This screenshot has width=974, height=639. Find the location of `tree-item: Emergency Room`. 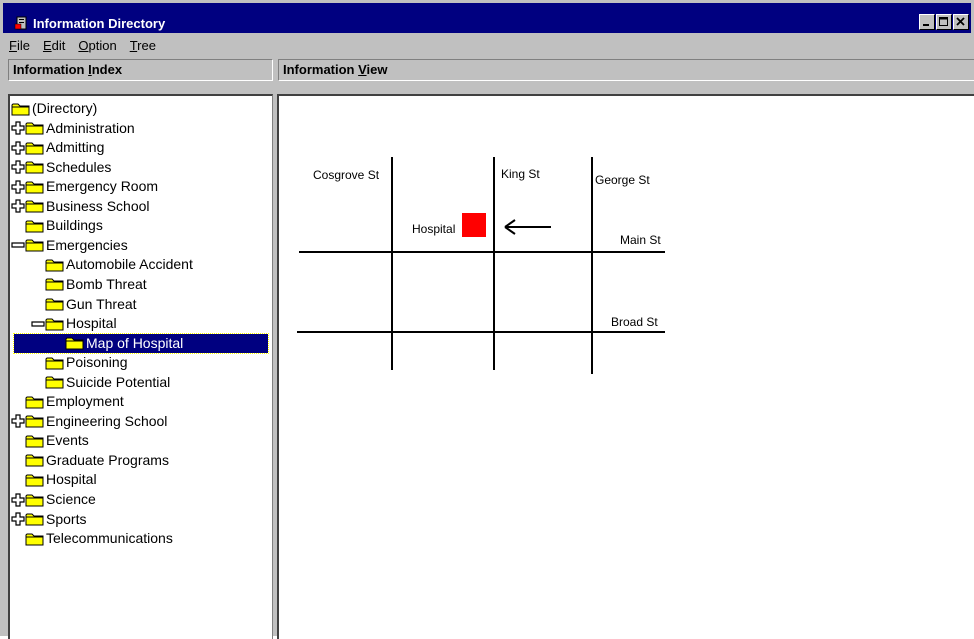

tree-item: Emergency Room is located at coordinates (85, 186).